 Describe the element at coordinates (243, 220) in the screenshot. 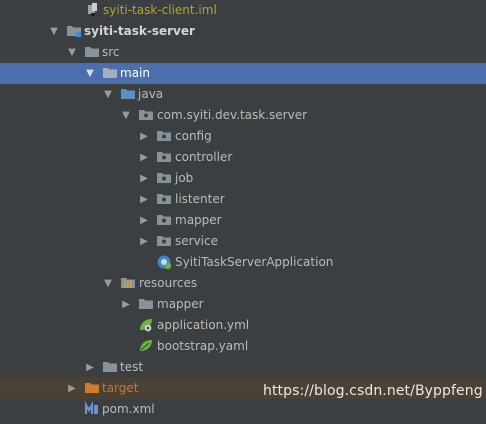

I see `tree-row-mapper-package: ▶ mapper` at that location.